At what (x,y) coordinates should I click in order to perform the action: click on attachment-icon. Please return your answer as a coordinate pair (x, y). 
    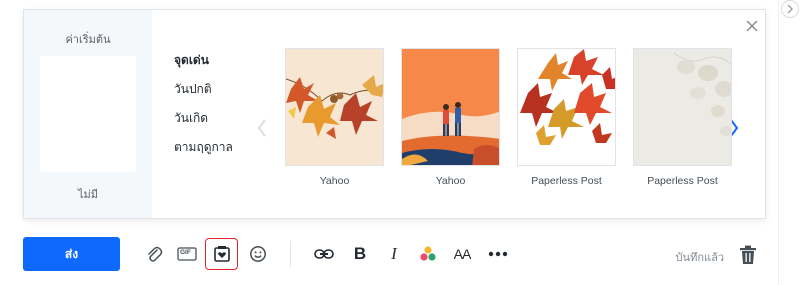
    Looking at the image, I should click on (154, 254).